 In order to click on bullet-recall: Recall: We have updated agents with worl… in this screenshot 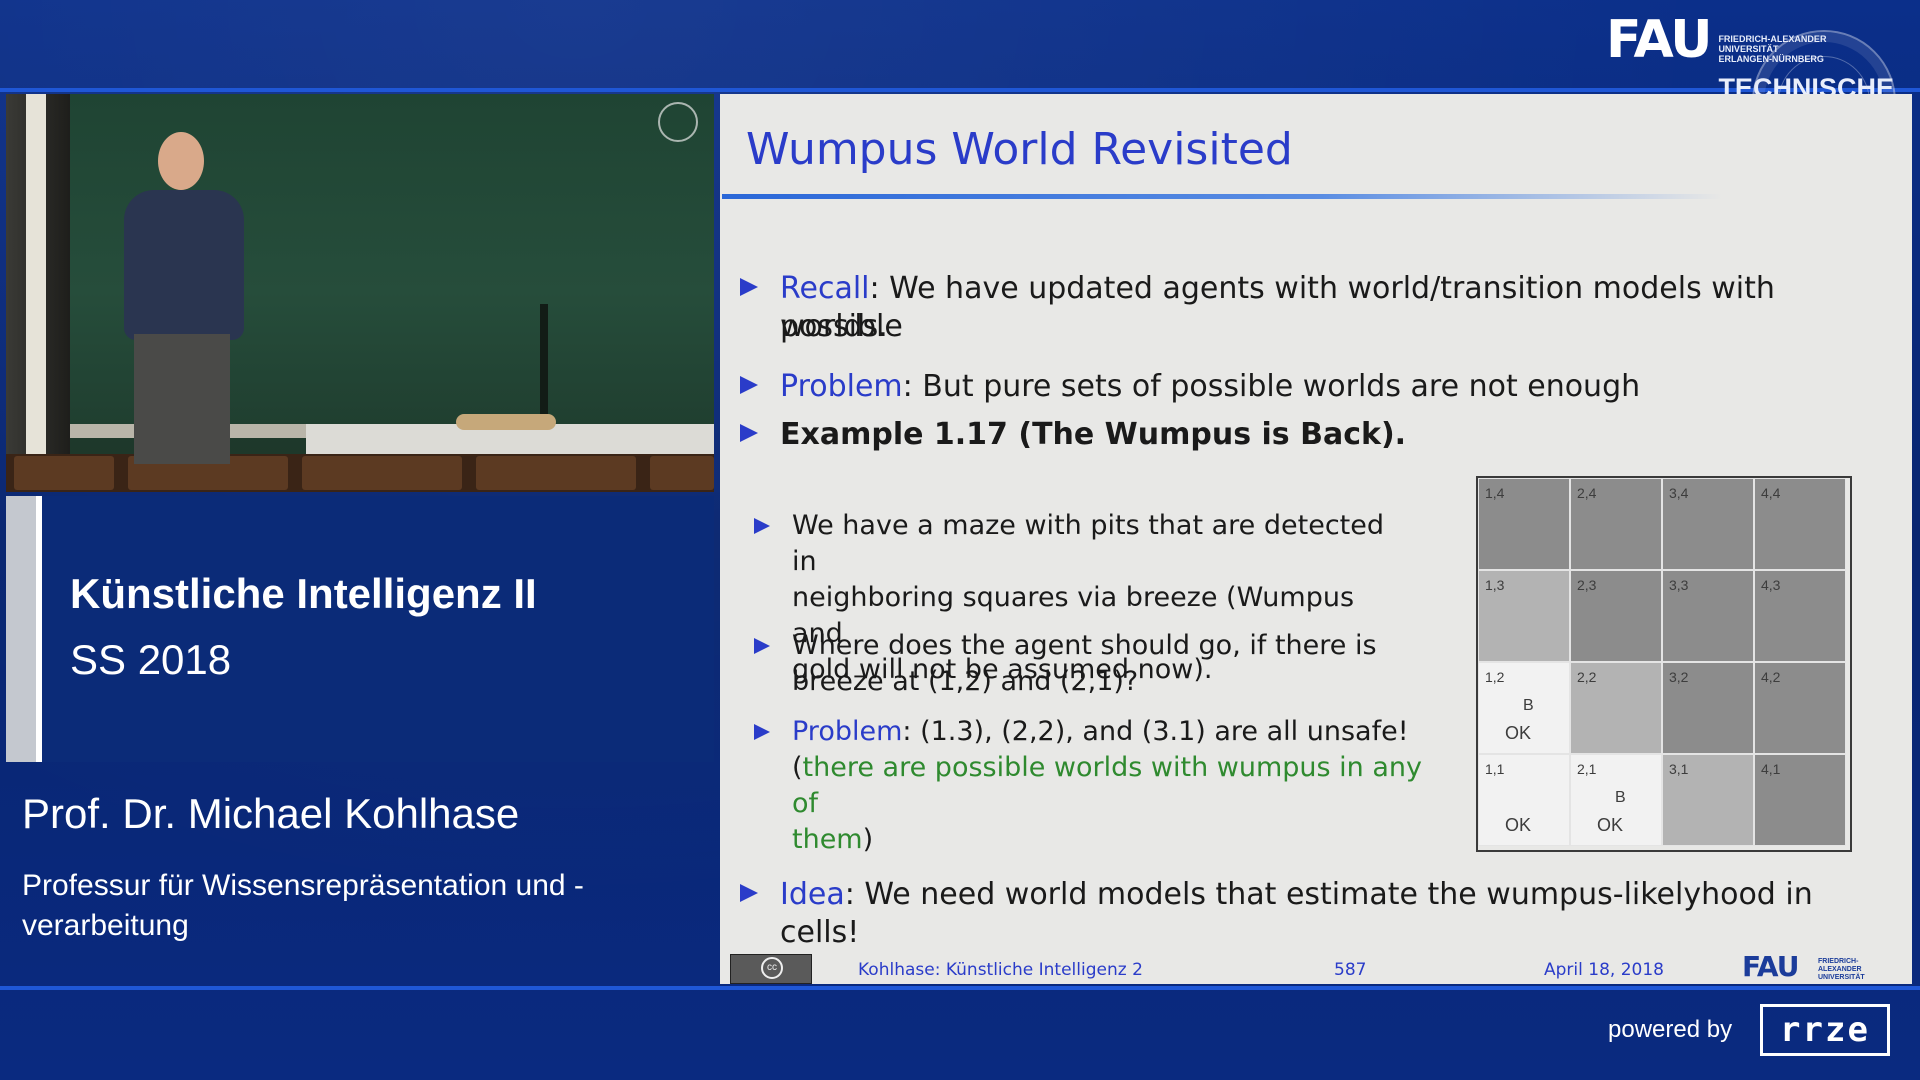, I will do `click(1330, 308)`.